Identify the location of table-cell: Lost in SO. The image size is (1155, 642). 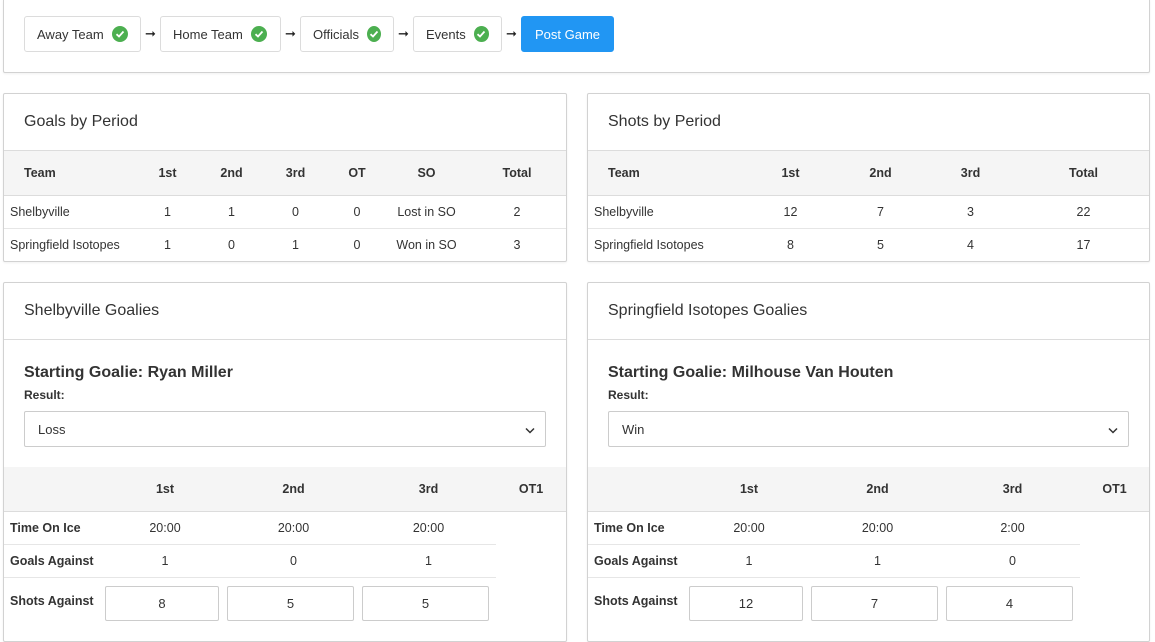
(426, 212).